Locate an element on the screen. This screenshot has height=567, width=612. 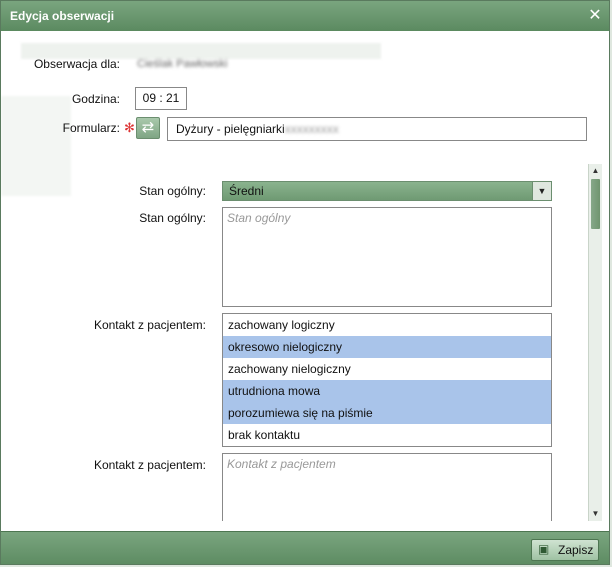
time-label: Godzina: is located at coordinates (95, 99).